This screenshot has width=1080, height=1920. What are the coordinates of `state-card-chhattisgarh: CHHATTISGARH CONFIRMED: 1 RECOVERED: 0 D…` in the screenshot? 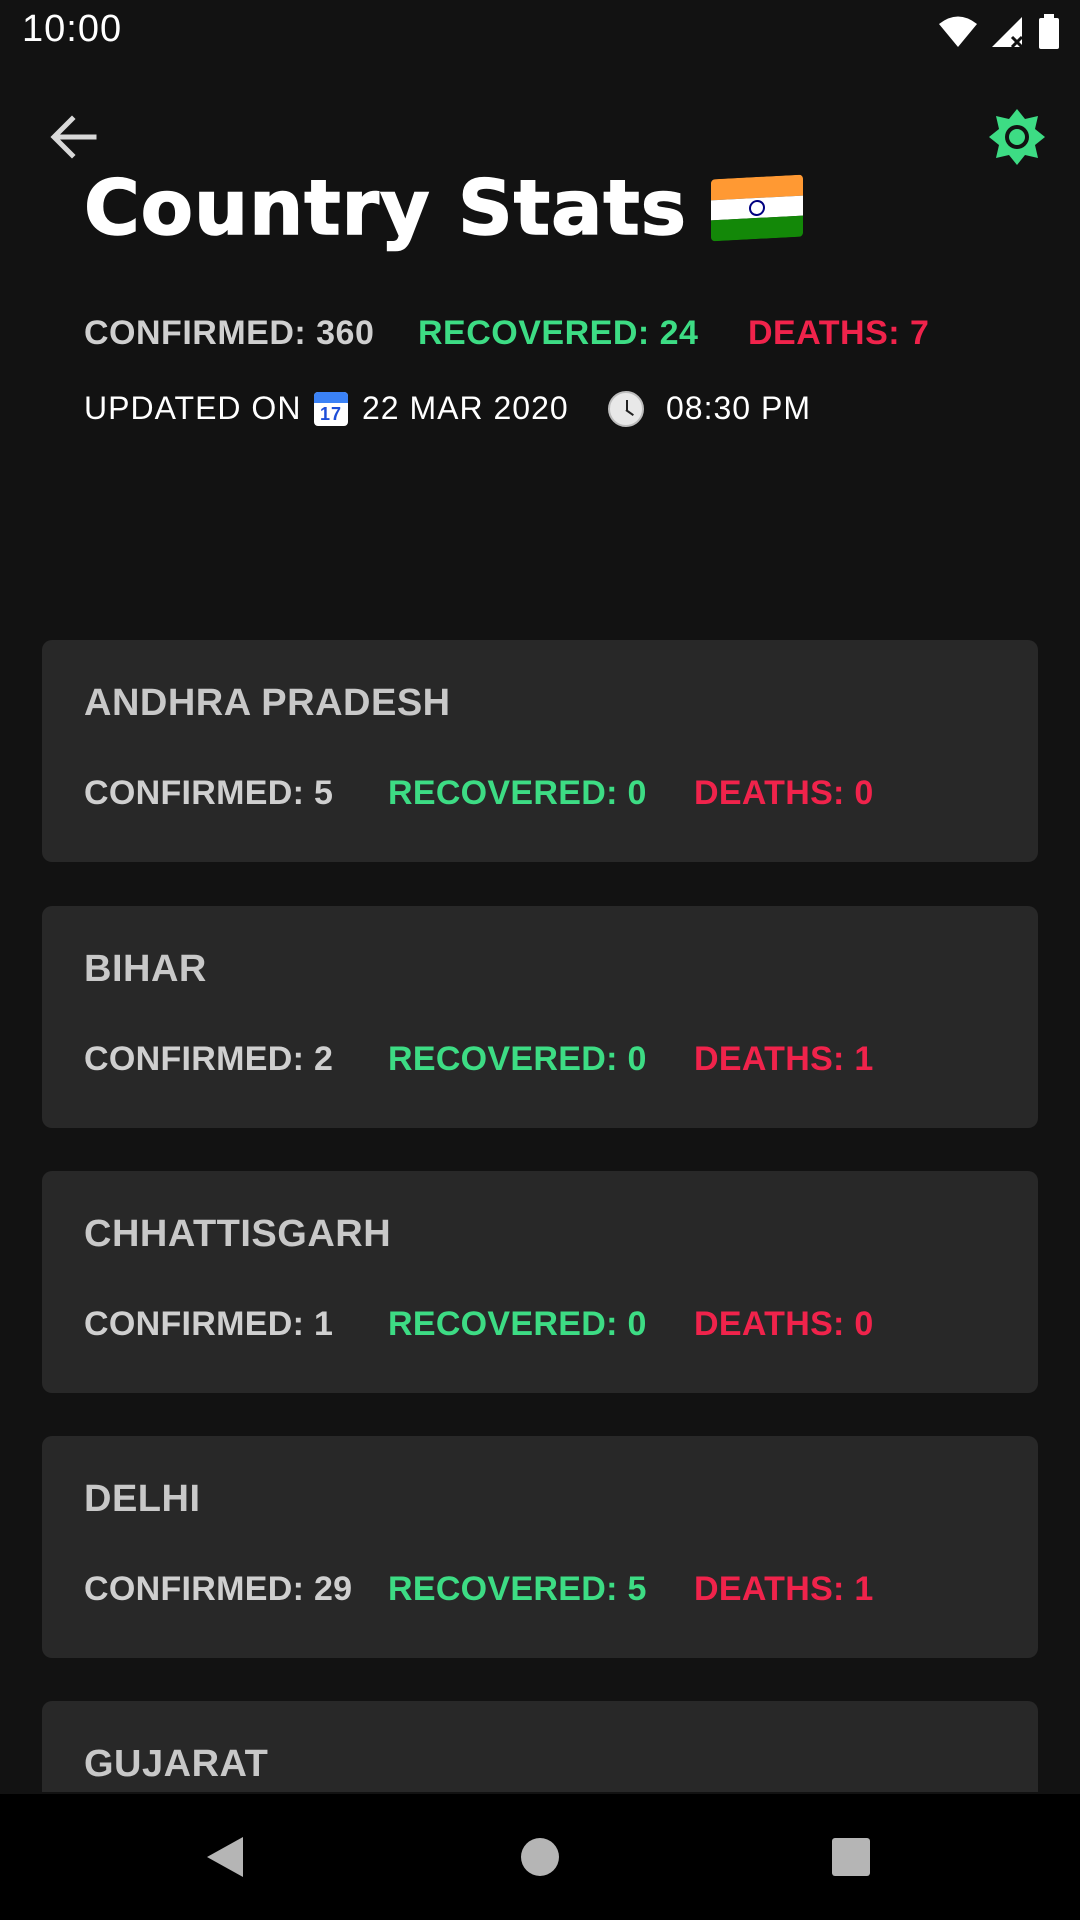 It's located at (540, 1282).